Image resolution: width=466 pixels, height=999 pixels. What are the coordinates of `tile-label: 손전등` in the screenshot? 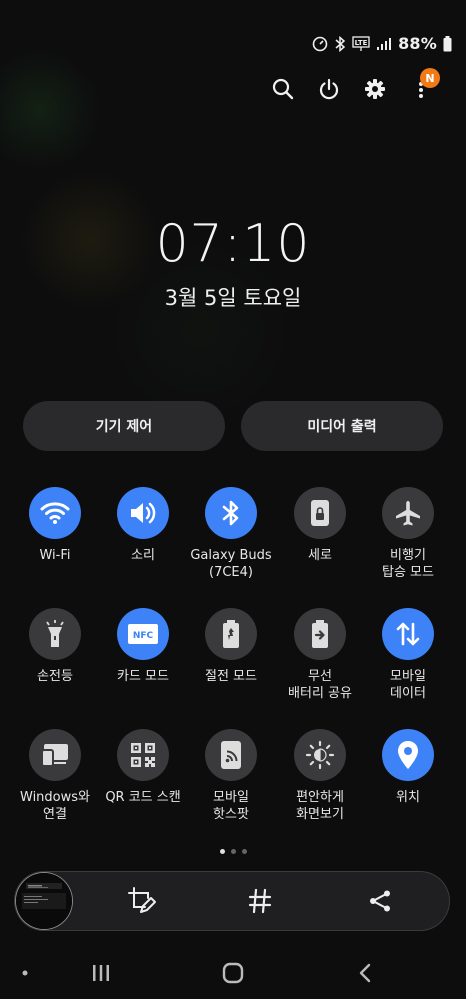 It's located at (55, 676).